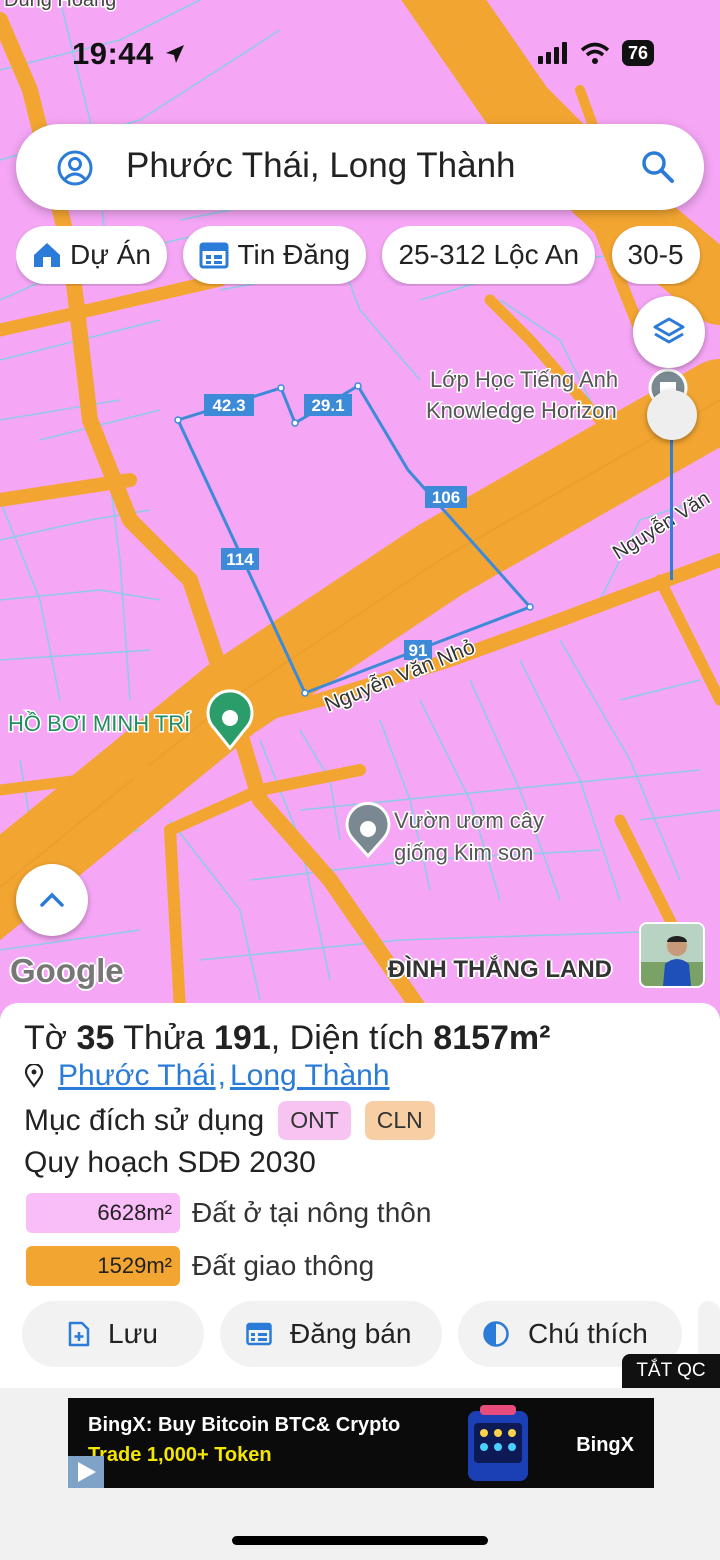 This screenshot has width=720, height=1560. What do you see at coordinates (137, 1076) in the screenshot?
I see `ward-link: Phước Thái` at bounding box center [137, 1076].